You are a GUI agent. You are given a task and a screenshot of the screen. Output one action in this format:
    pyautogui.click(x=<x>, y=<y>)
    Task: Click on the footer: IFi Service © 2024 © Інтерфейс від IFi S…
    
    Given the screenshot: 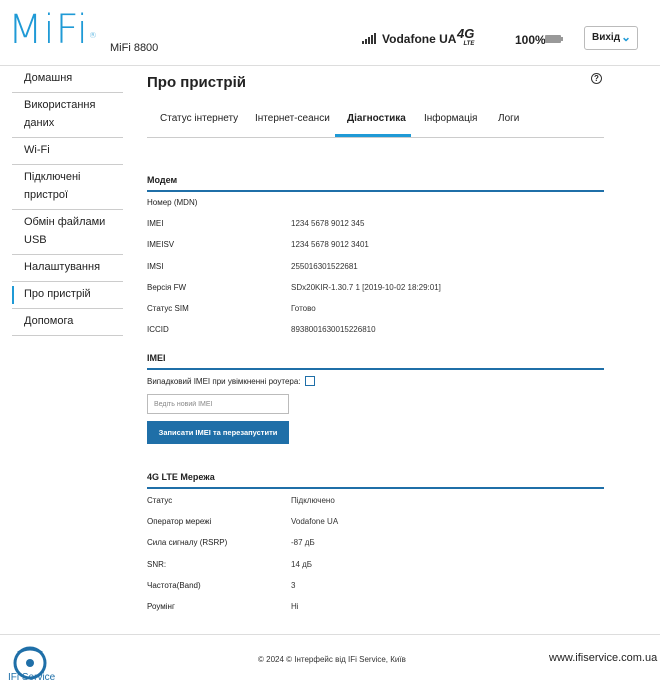 What is the action you would take?
    pyautogui.click(x=330, y=666)
    